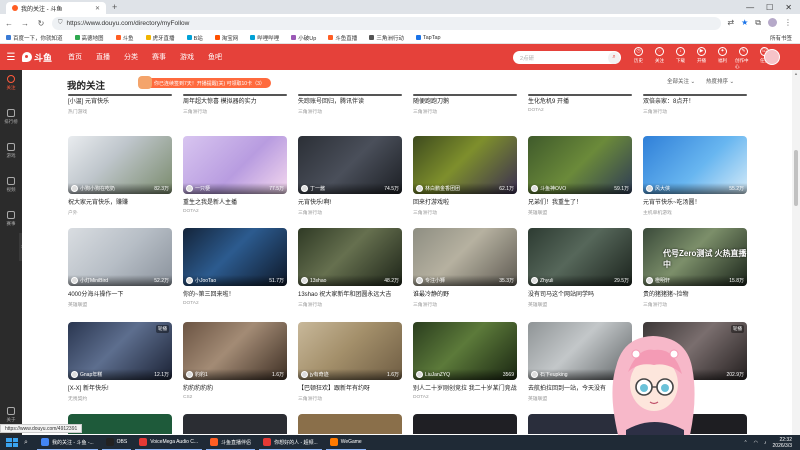 Image resolution: width=800 pixels, height=450 pixels. Describe the element at coordinates (89, 38) in the screenshot. I see `bookmark-item: 高德地图` at that location.